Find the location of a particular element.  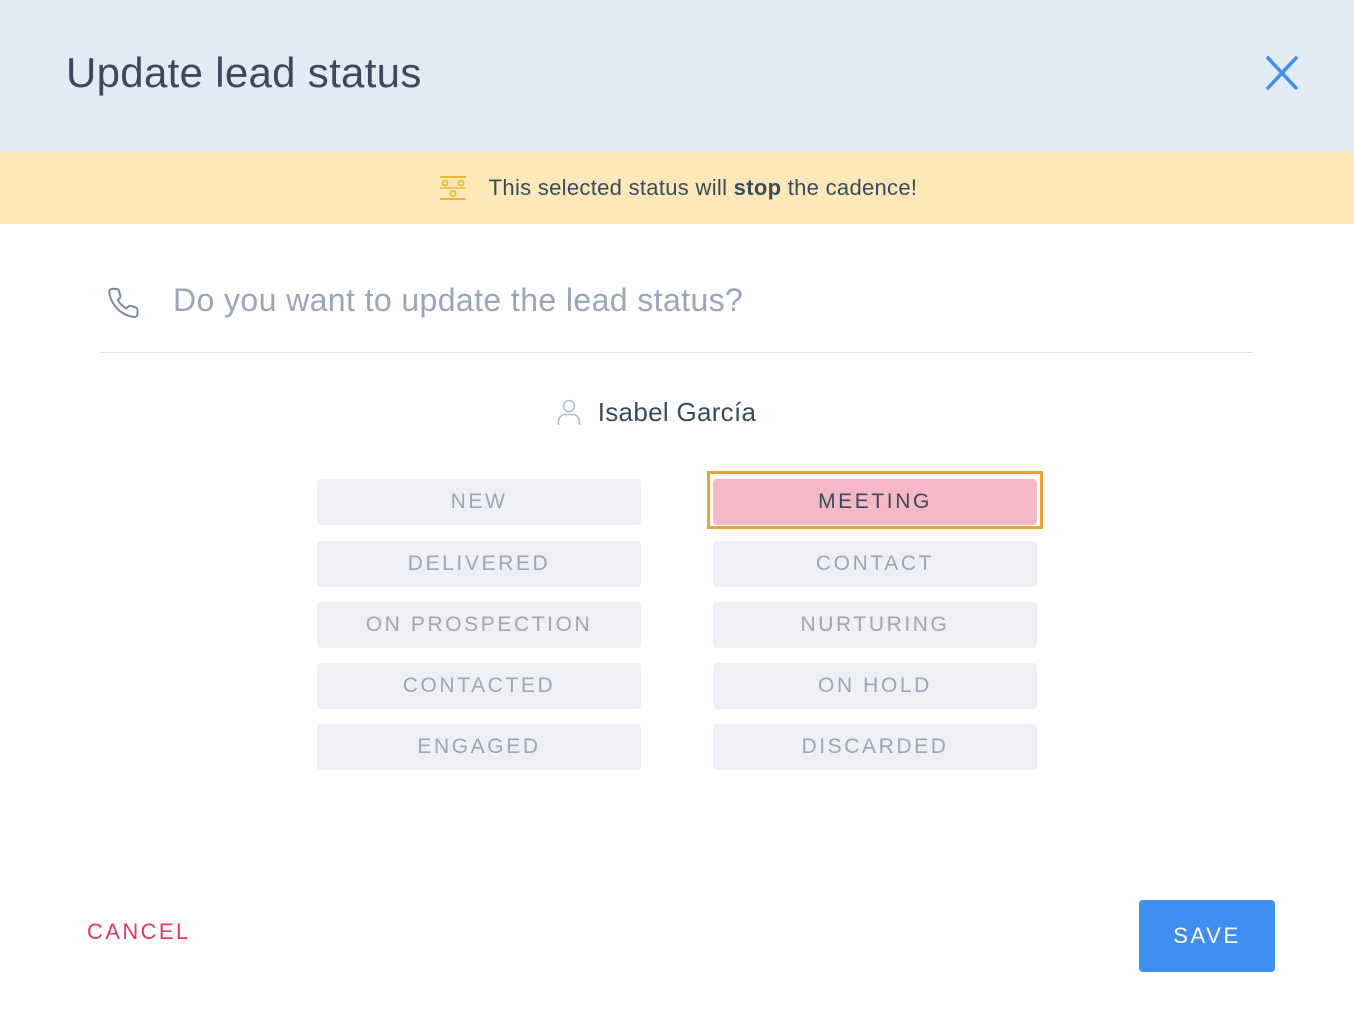

status-delivered: DELIVERED is located at coordinates (479, 564).